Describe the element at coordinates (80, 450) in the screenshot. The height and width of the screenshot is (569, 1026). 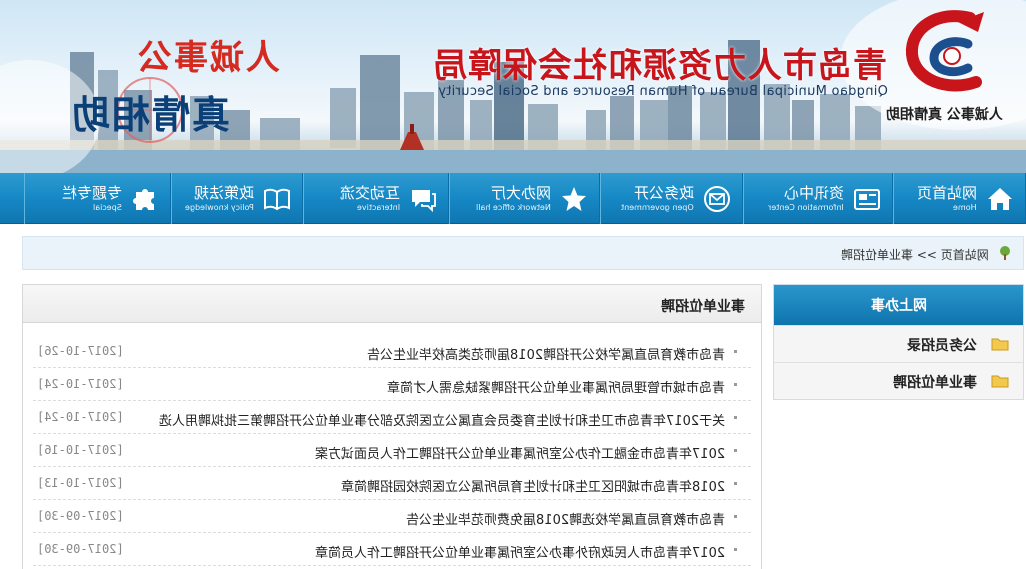
I see `list-item-date: [2017-10-16]` at that location.